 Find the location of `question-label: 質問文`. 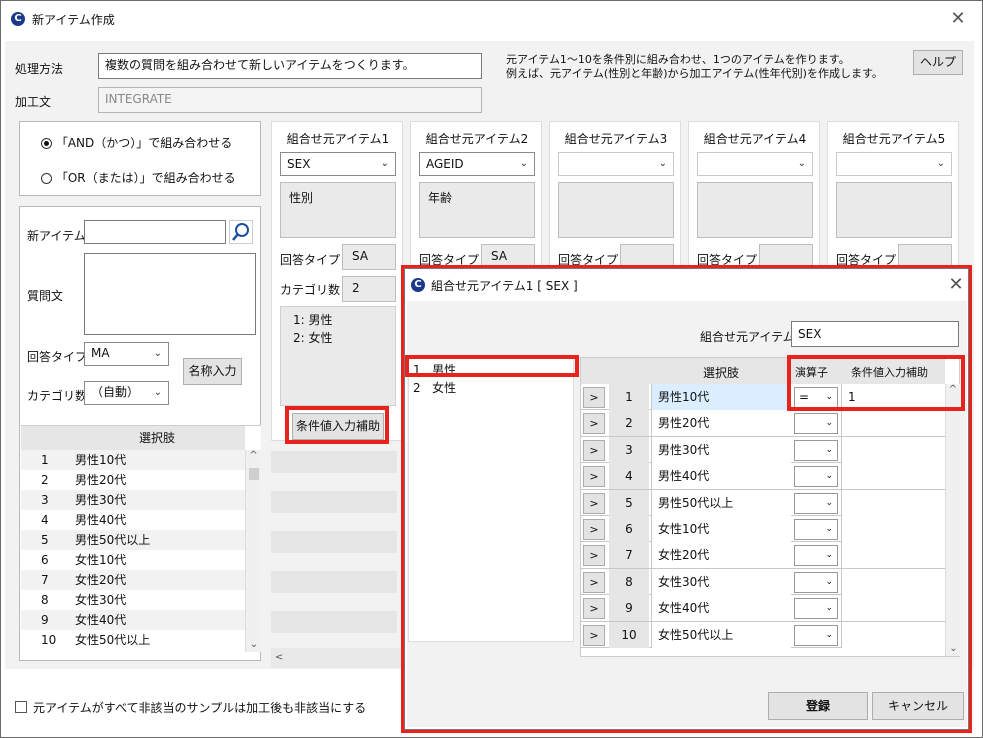

question-label: 質問文 is located at coordinates (45, 296).